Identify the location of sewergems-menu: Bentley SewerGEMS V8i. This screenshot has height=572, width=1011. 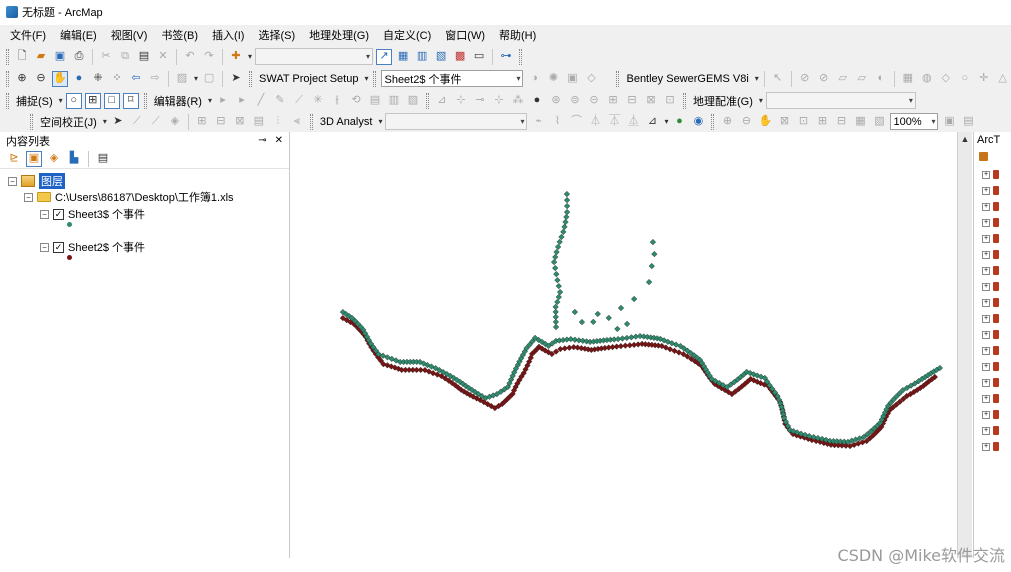
(687, 79).